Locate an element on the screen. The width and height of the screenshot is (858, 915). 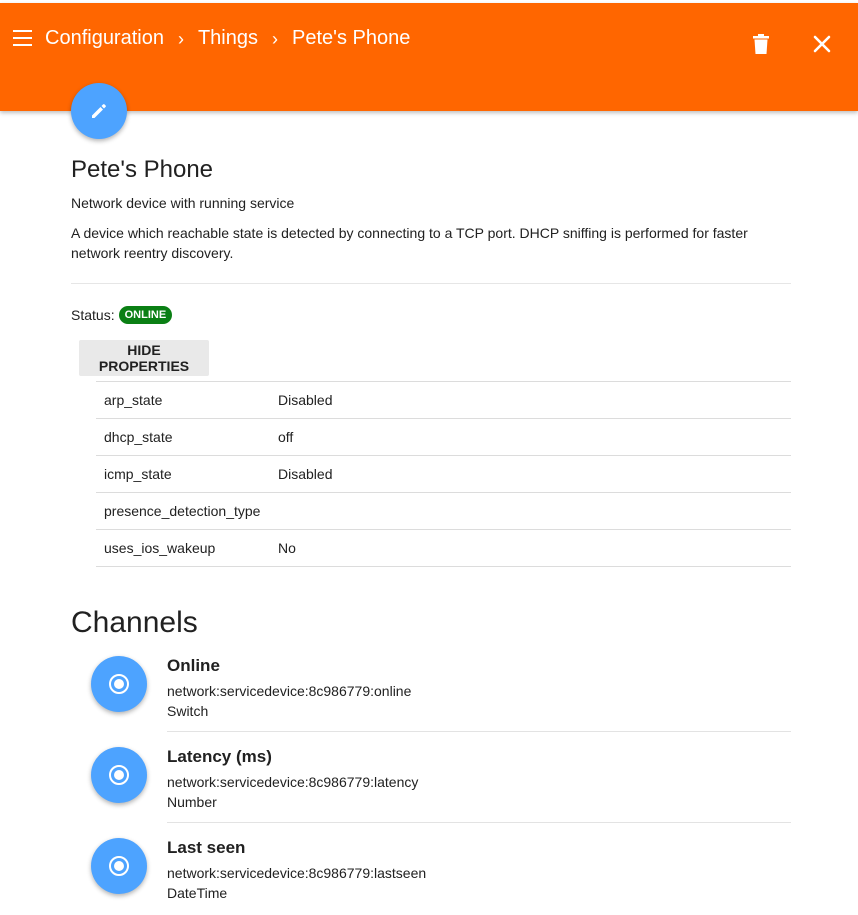
menu-icon is located at coordinates (22, 38).